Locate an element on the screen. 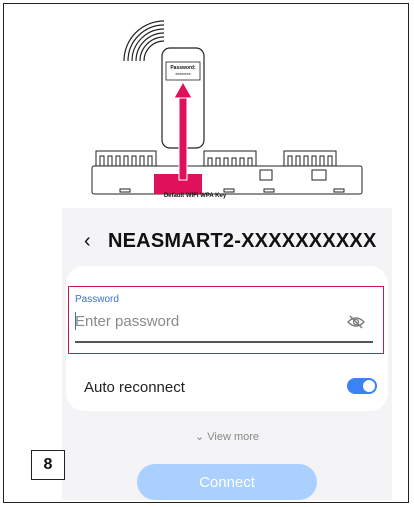 The image size is (414, 507). wifi-signal-icon is located at coordinates (144, 41).